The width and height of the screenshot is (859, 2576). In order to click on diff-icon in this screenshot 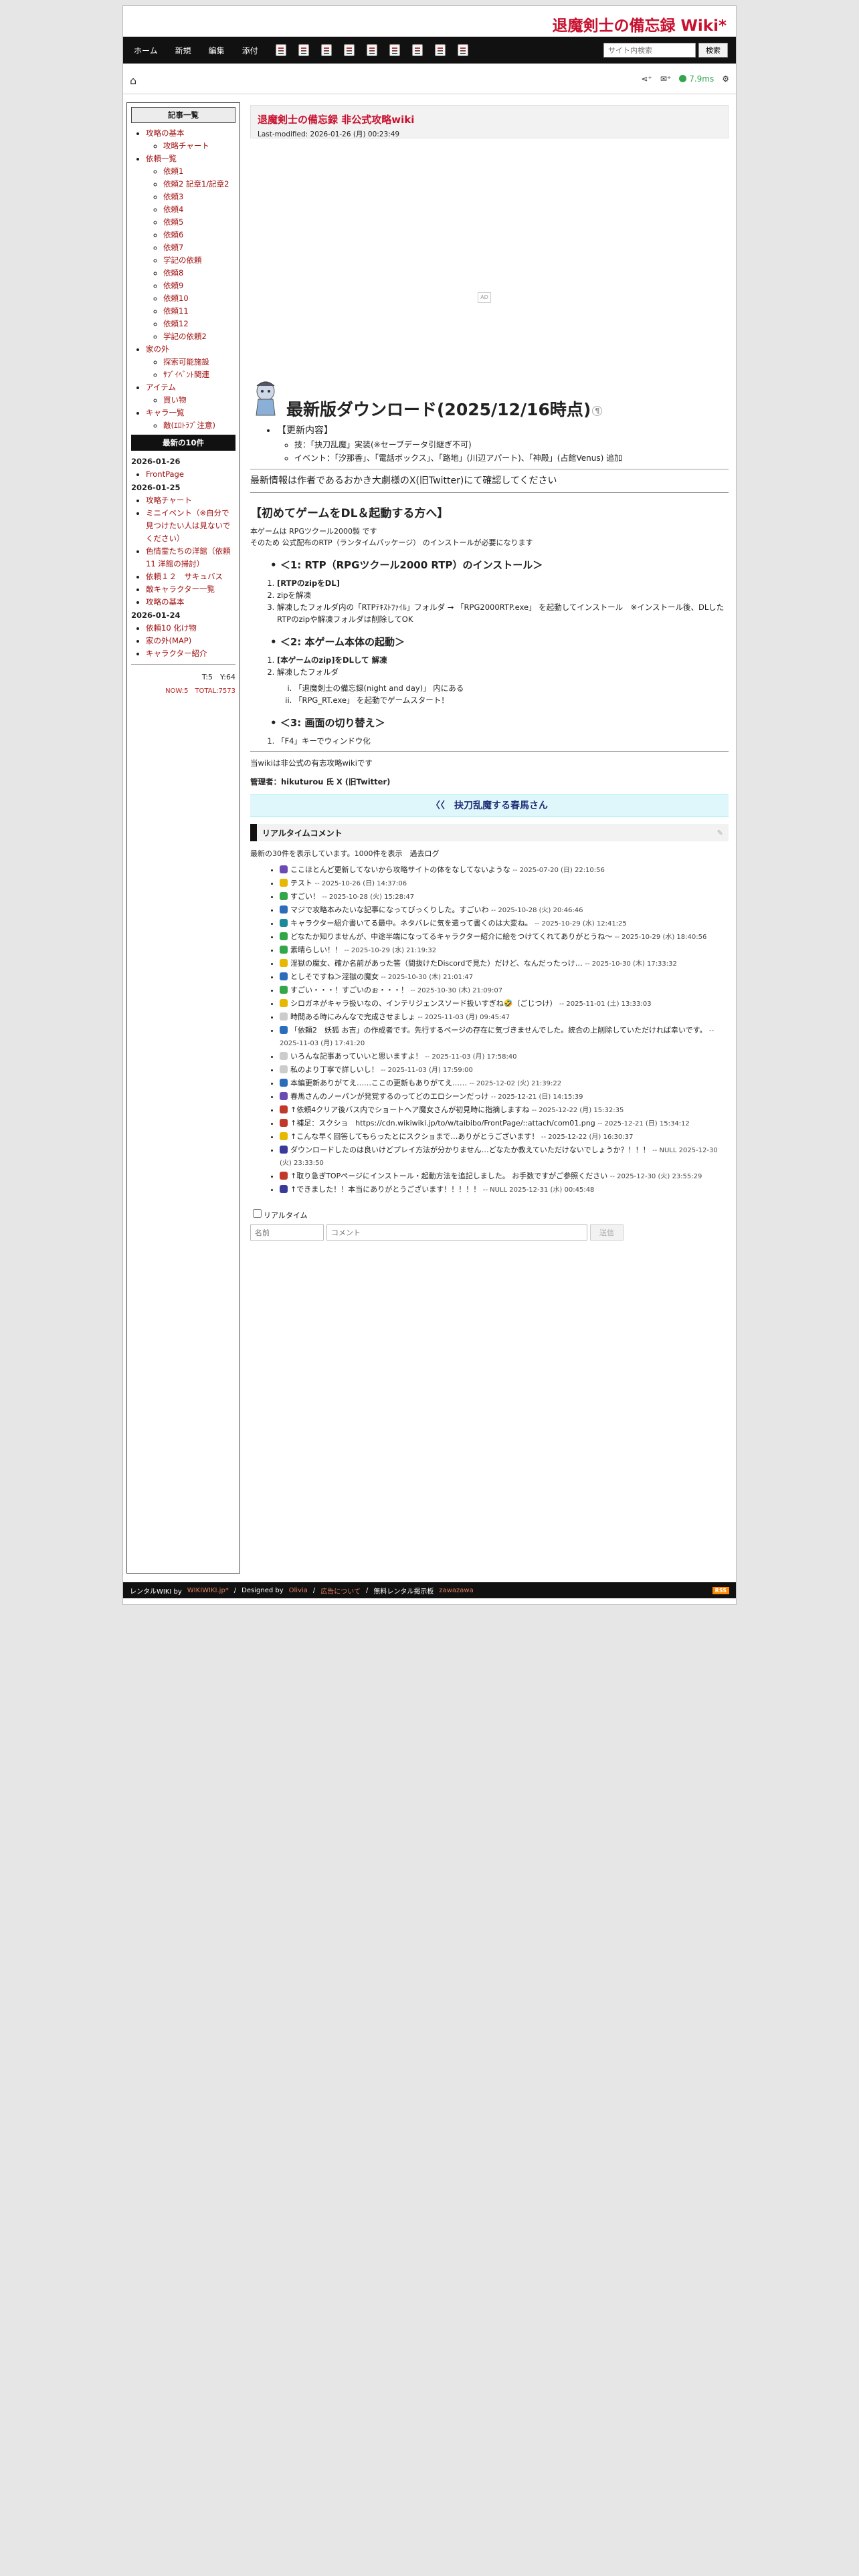, I will do `click(303, 50)`.